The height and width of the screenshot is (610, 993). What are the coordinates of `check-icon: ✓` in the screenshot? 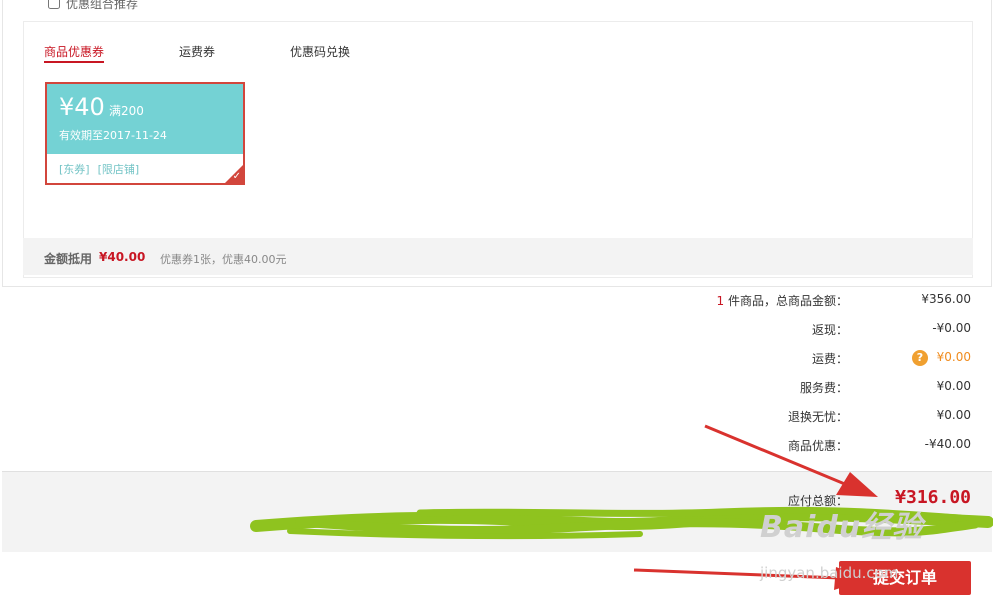 It's located at (236, 176).